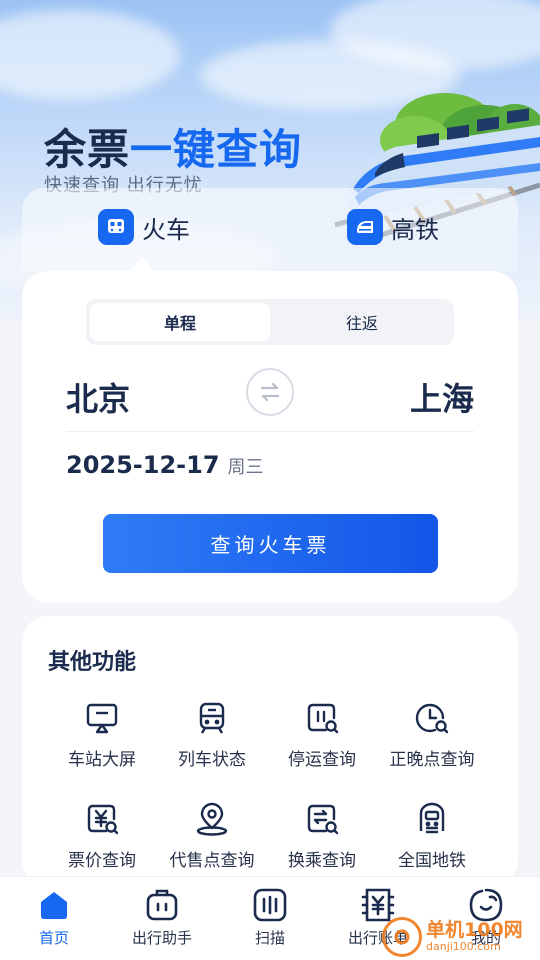 This screenshot has height=960, width=540. I want to click on search-tickets-button: 查询火车票, so click(270, 543).